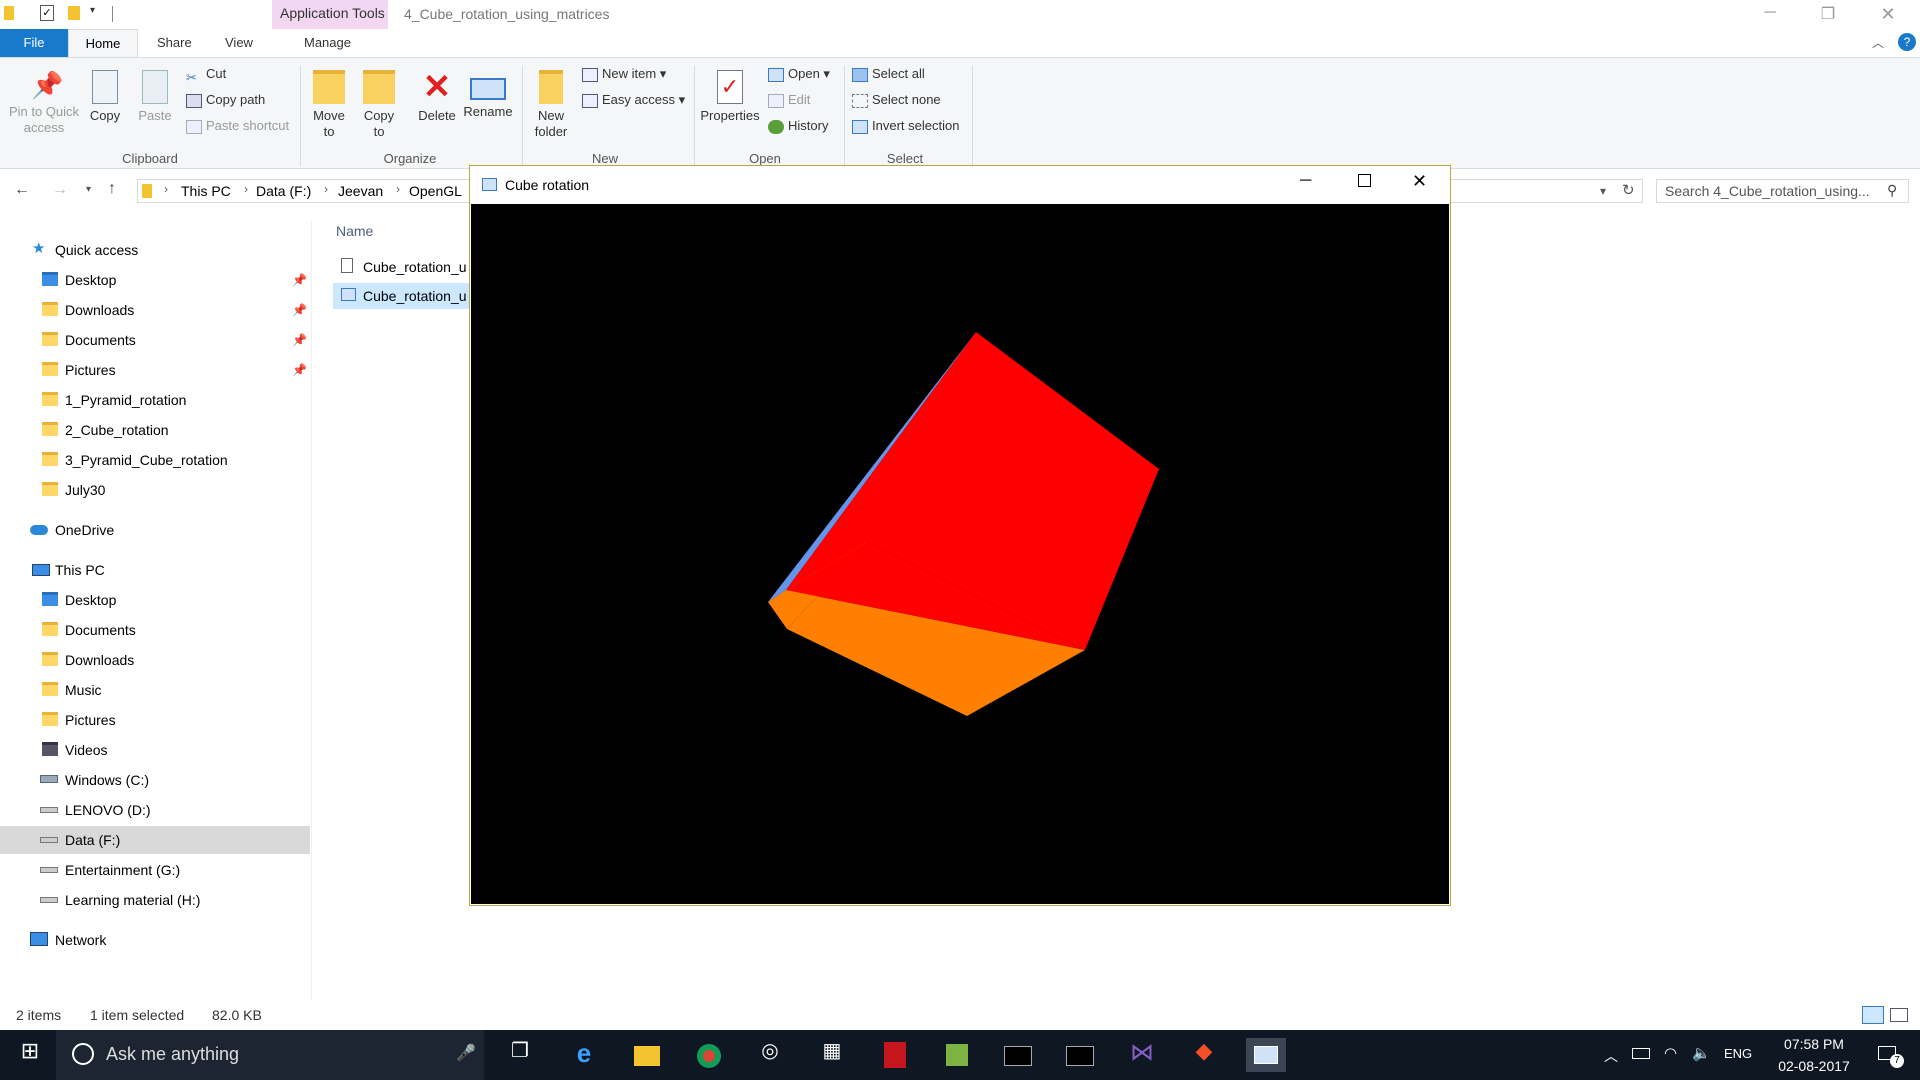 This screenshot has height=1080, width=1920. What do you see at coordinates (155, 460) in the screenshot?
I see `nav-item-pyramid-cube-rotation: 3_Pyramid_Cube_rotation` at bounding box center [155, 460].